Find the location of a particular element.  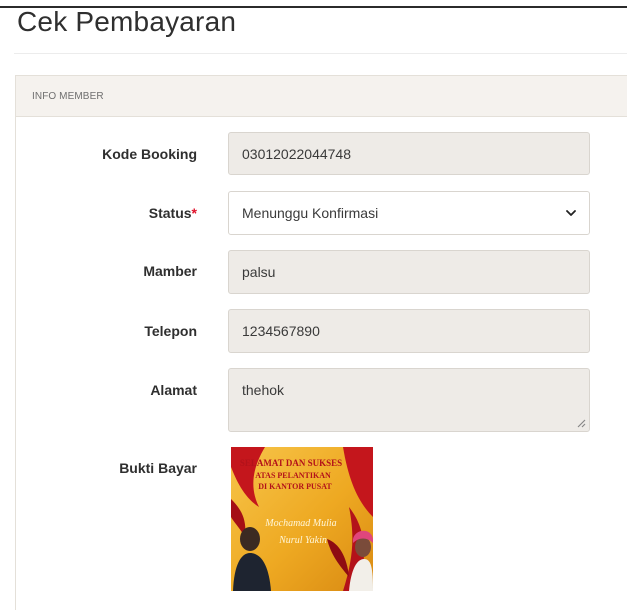

telepon-label: Telepon is located at coordinates (170, 331).